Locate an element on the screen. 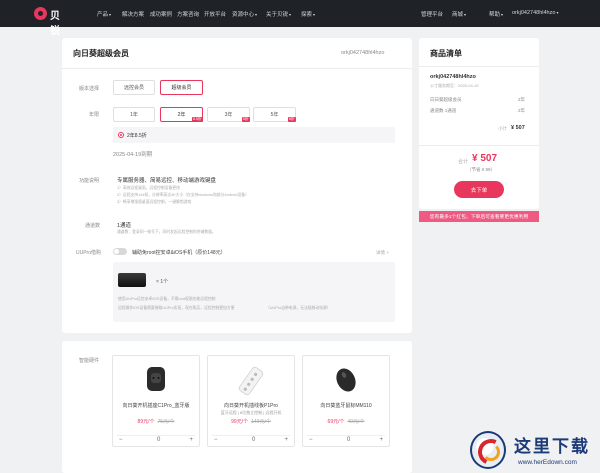 This screenshot has width=600, height=473. uupro-text: 辅助免root控安卓&iOS手机（原价148元） is located at coordinates (179, 253).